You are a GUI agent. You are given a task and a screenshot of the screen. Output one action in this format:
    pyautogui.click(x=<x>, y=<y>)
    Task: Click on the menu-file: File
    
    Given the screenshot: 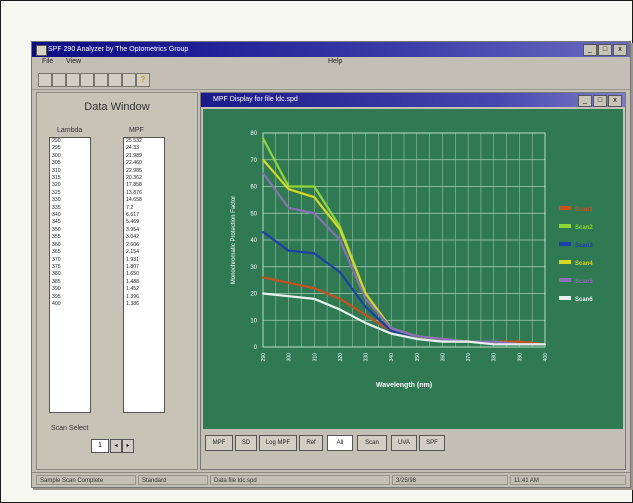 What is the action you would take?
    pyautogui.click(x=47, y=61)
    